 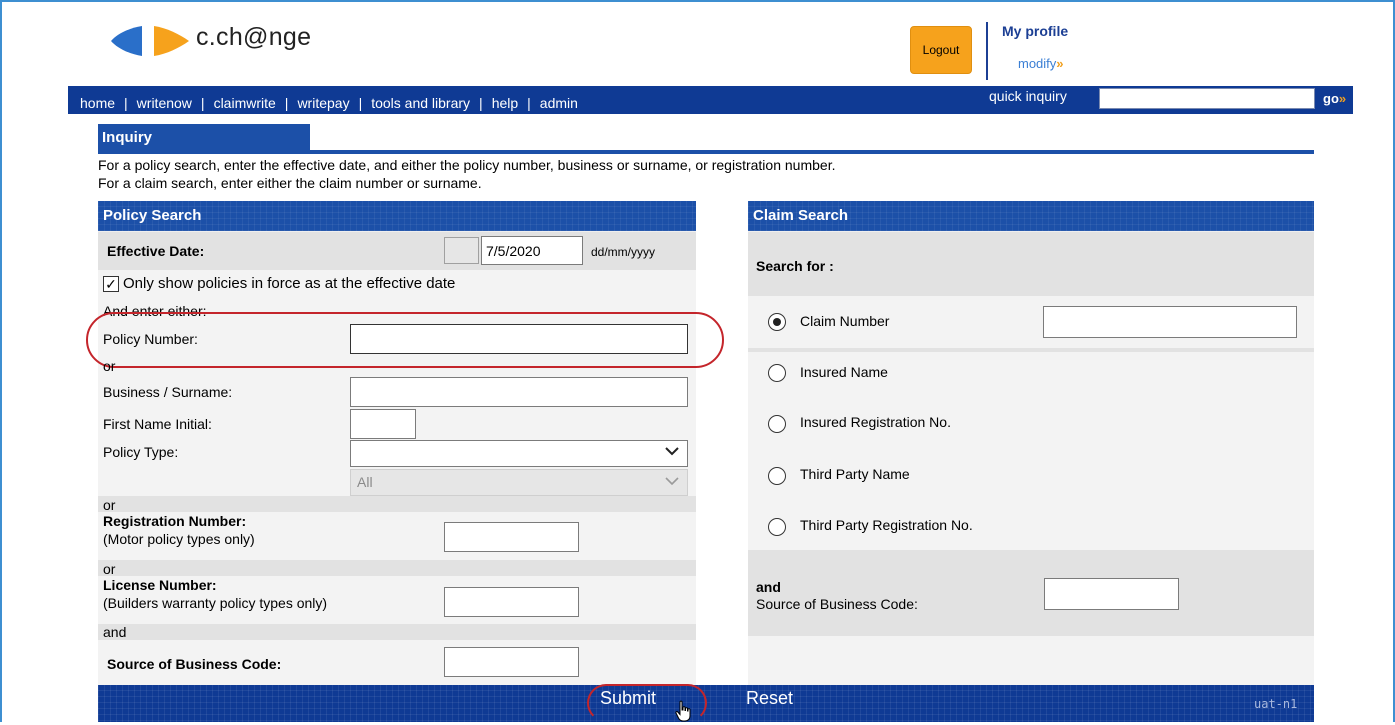 What do you see at coordinates (511, 602) in the screenshot?
I see `license-number-input` at bounding box center [511, 602].